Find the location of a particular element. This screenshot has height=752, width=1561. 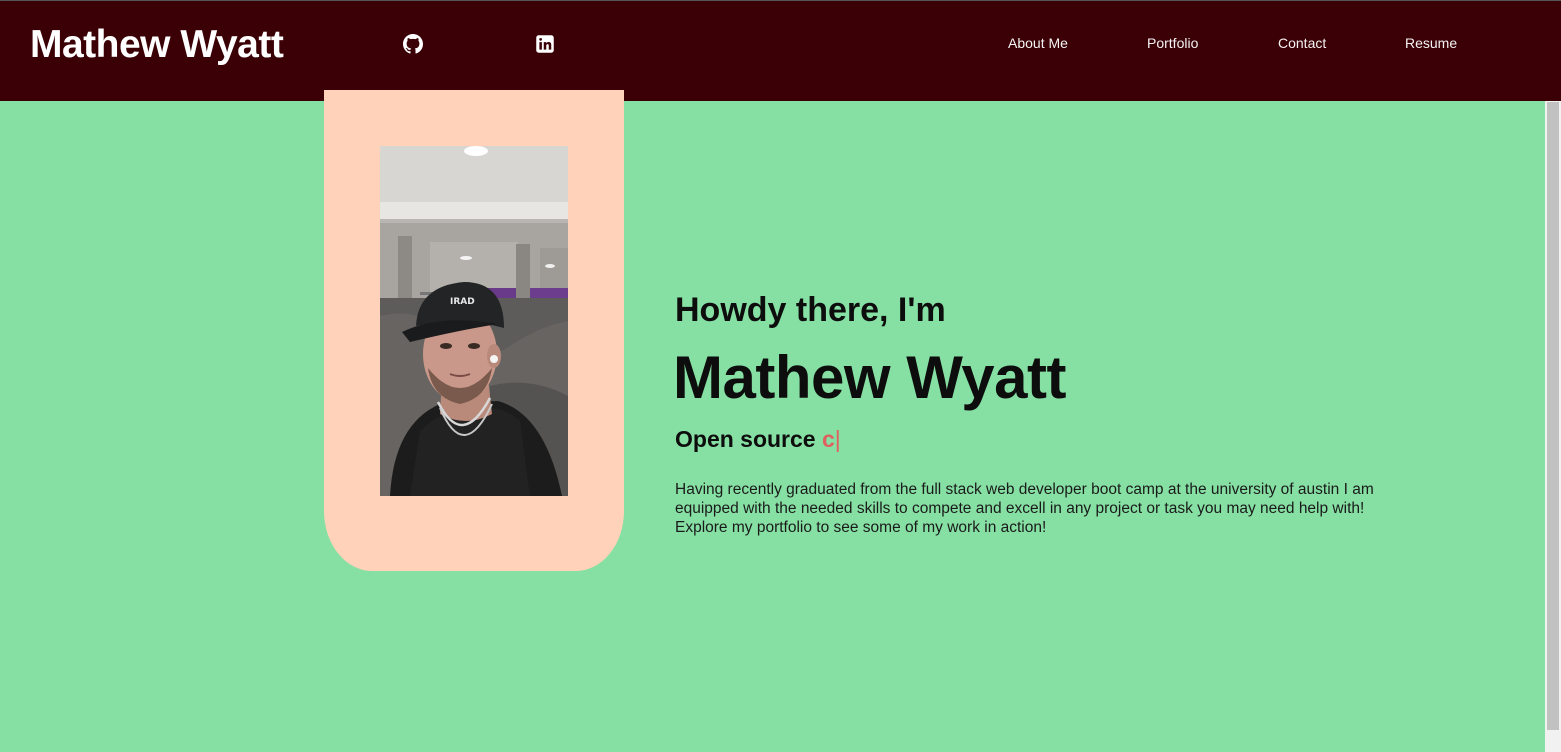

hero-name: Mathew Wyatt is located at coordinates (869, 377).